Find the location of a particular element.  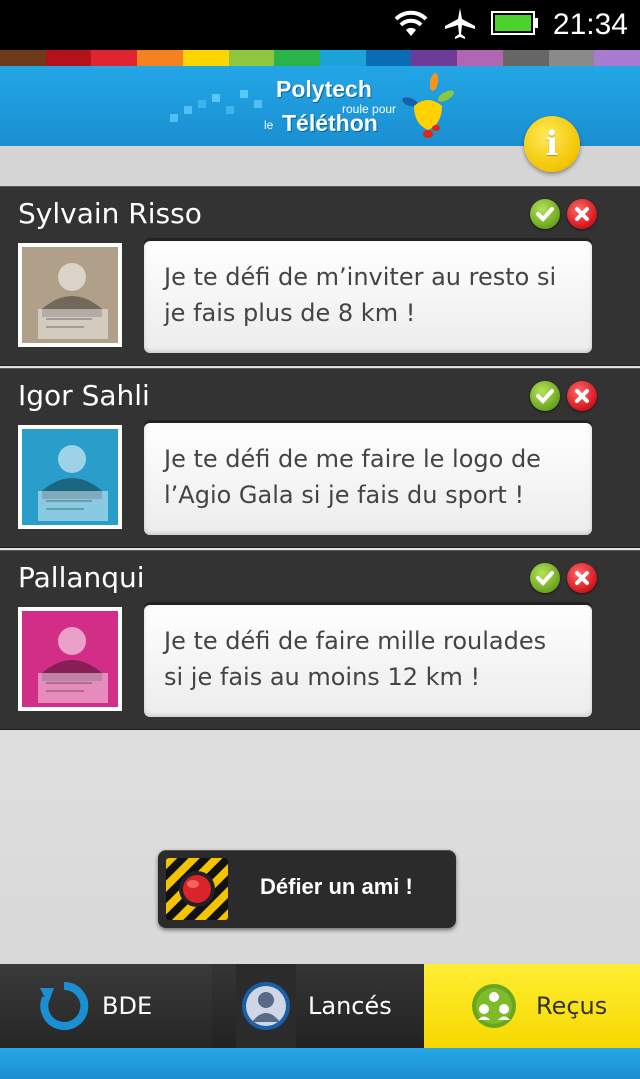

polytech-telethon-logo: Polytech roule pour le Téléthon is located at coordinates (362, 107).